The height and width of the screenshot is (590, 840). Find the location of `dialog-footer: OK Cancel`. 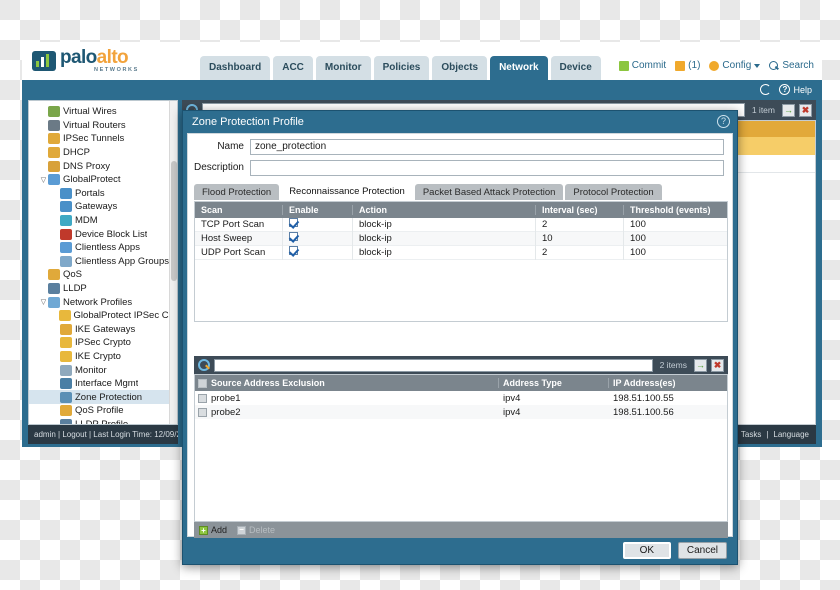

dialog-footer: OK Cancel is located at coordinates (460, 550).